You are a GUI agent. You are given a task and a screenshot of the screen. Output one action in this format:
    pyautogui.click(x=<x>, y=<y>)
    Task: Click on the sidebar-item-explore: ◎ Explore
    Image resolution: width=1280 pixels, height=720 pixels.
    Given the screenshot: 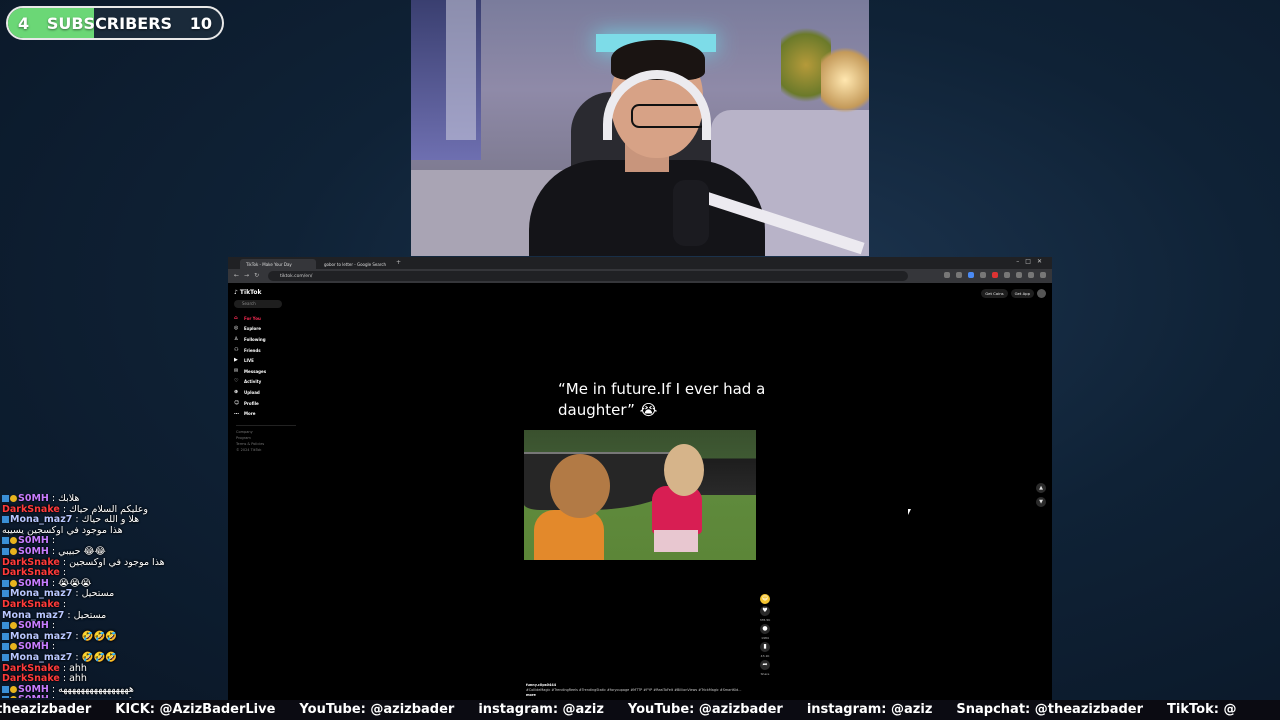 What is the action you would take?
    pyautogui.click(x=264, y=329)
    